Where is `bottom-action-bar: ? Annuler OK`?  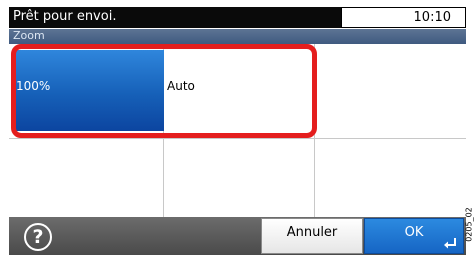 bottom-action-bar: ? Annuler OK is located at coordinates (237, 236).